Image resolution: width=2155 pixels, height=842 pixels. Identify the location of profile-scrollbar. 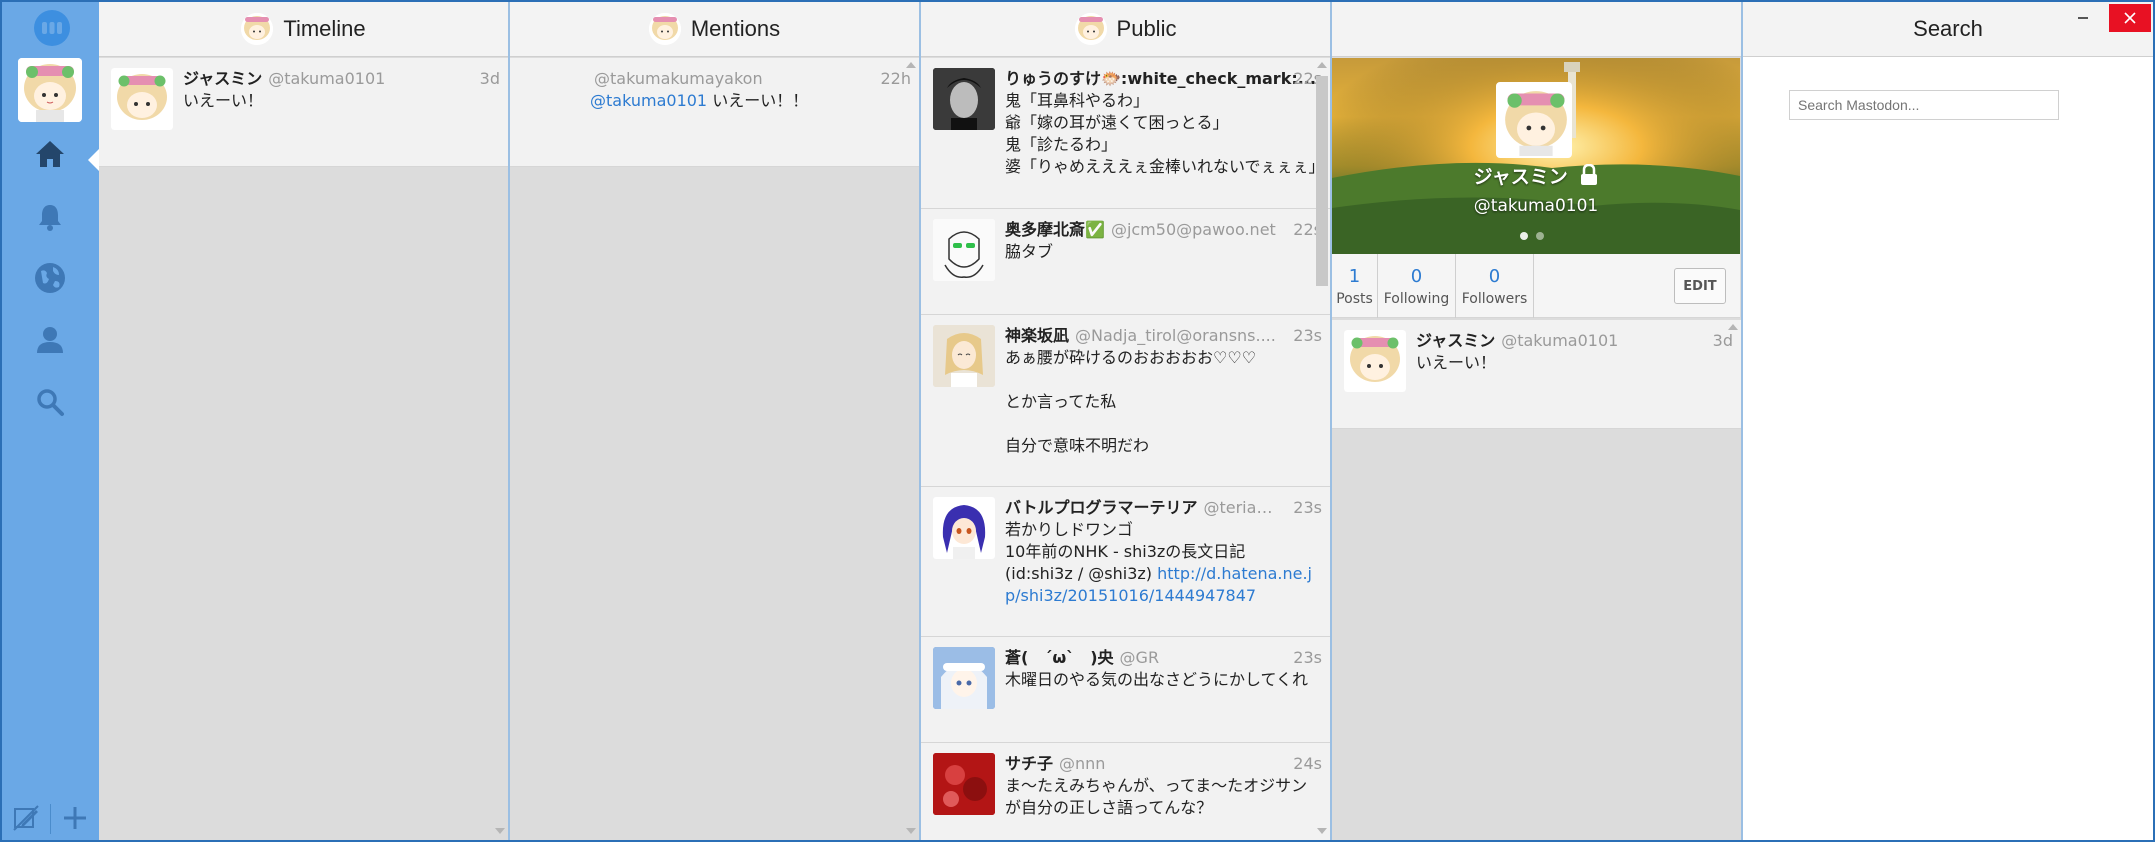
(1733, 580).